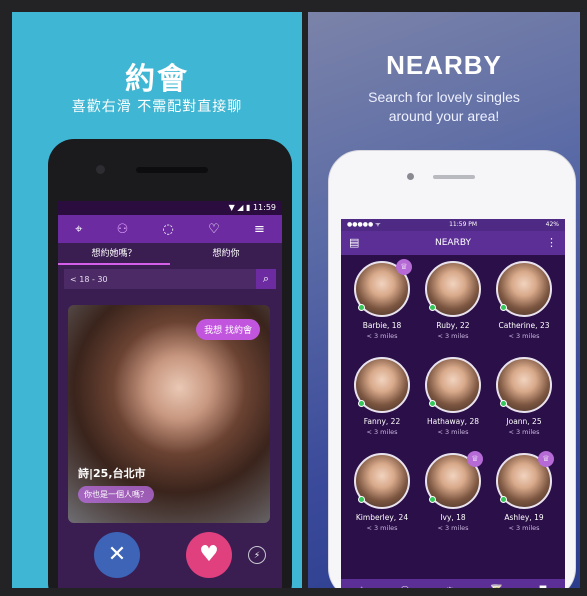  I want to click on top-nav: ⌖ ⚇ ◌ ♡ ≡, so click(170, 229).